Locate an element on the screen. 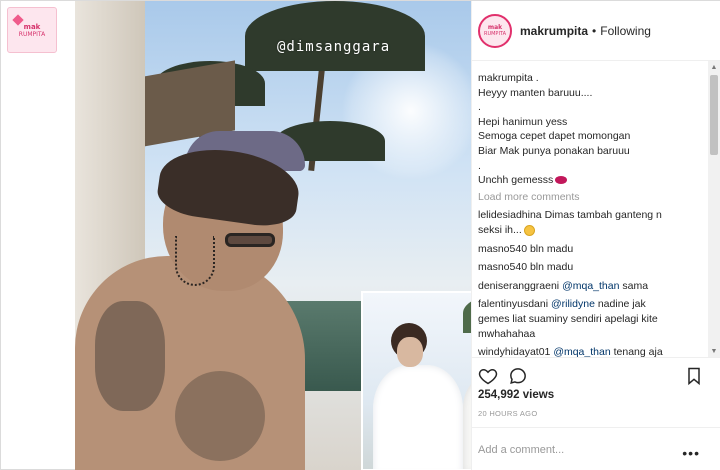  avatar-line1: mak is located at coordinates (495, 27).